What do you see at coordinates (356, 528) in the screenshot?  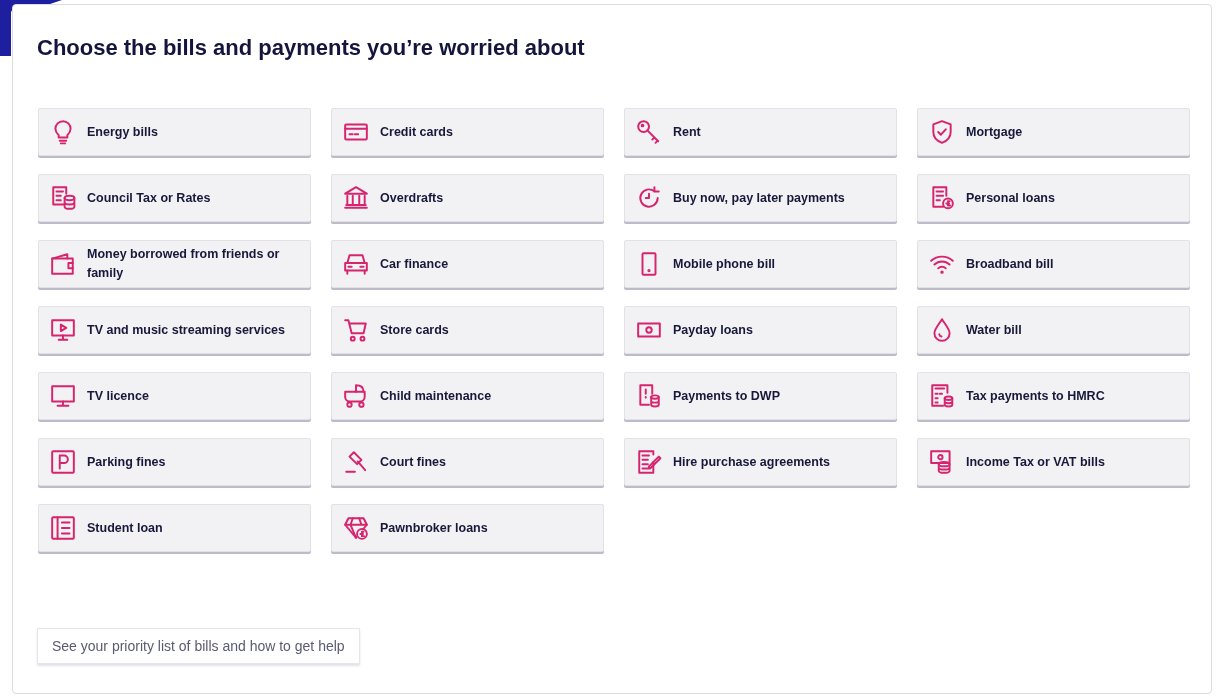 I see `gem-pound-icon` at bounding box center [356, 528].